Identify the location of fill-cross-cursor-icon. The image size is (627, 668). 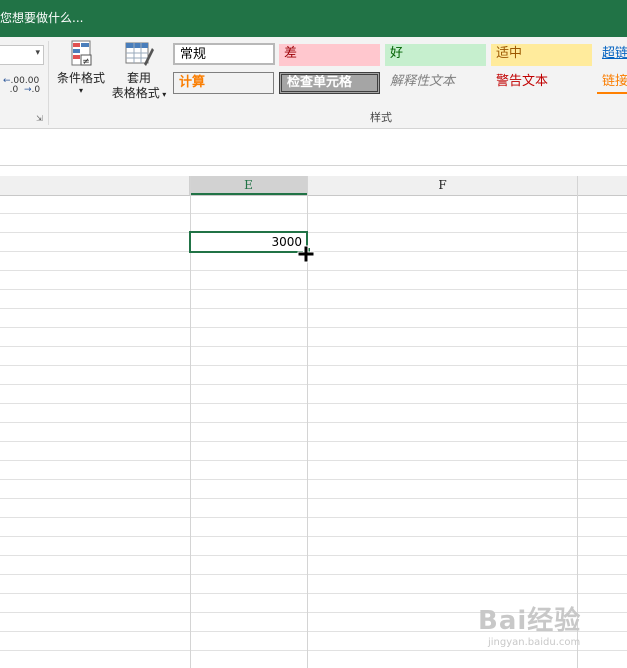
(306, 254).